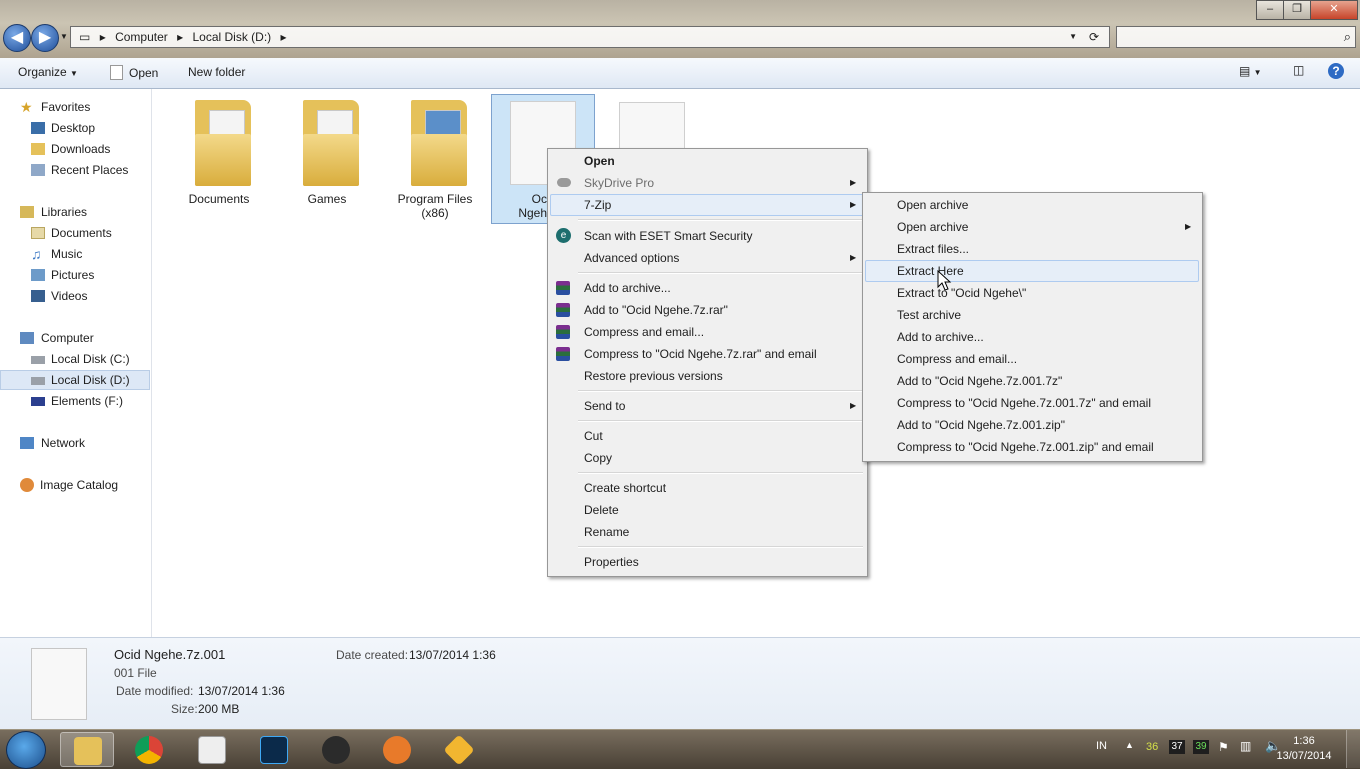 The height and width of the screenshot is (769, 1360). Describe the element at coordinates (707, 183) in the screenshot. I see `menu-item-skydrive-pro: SkyDrive Pro ▶` at that location.